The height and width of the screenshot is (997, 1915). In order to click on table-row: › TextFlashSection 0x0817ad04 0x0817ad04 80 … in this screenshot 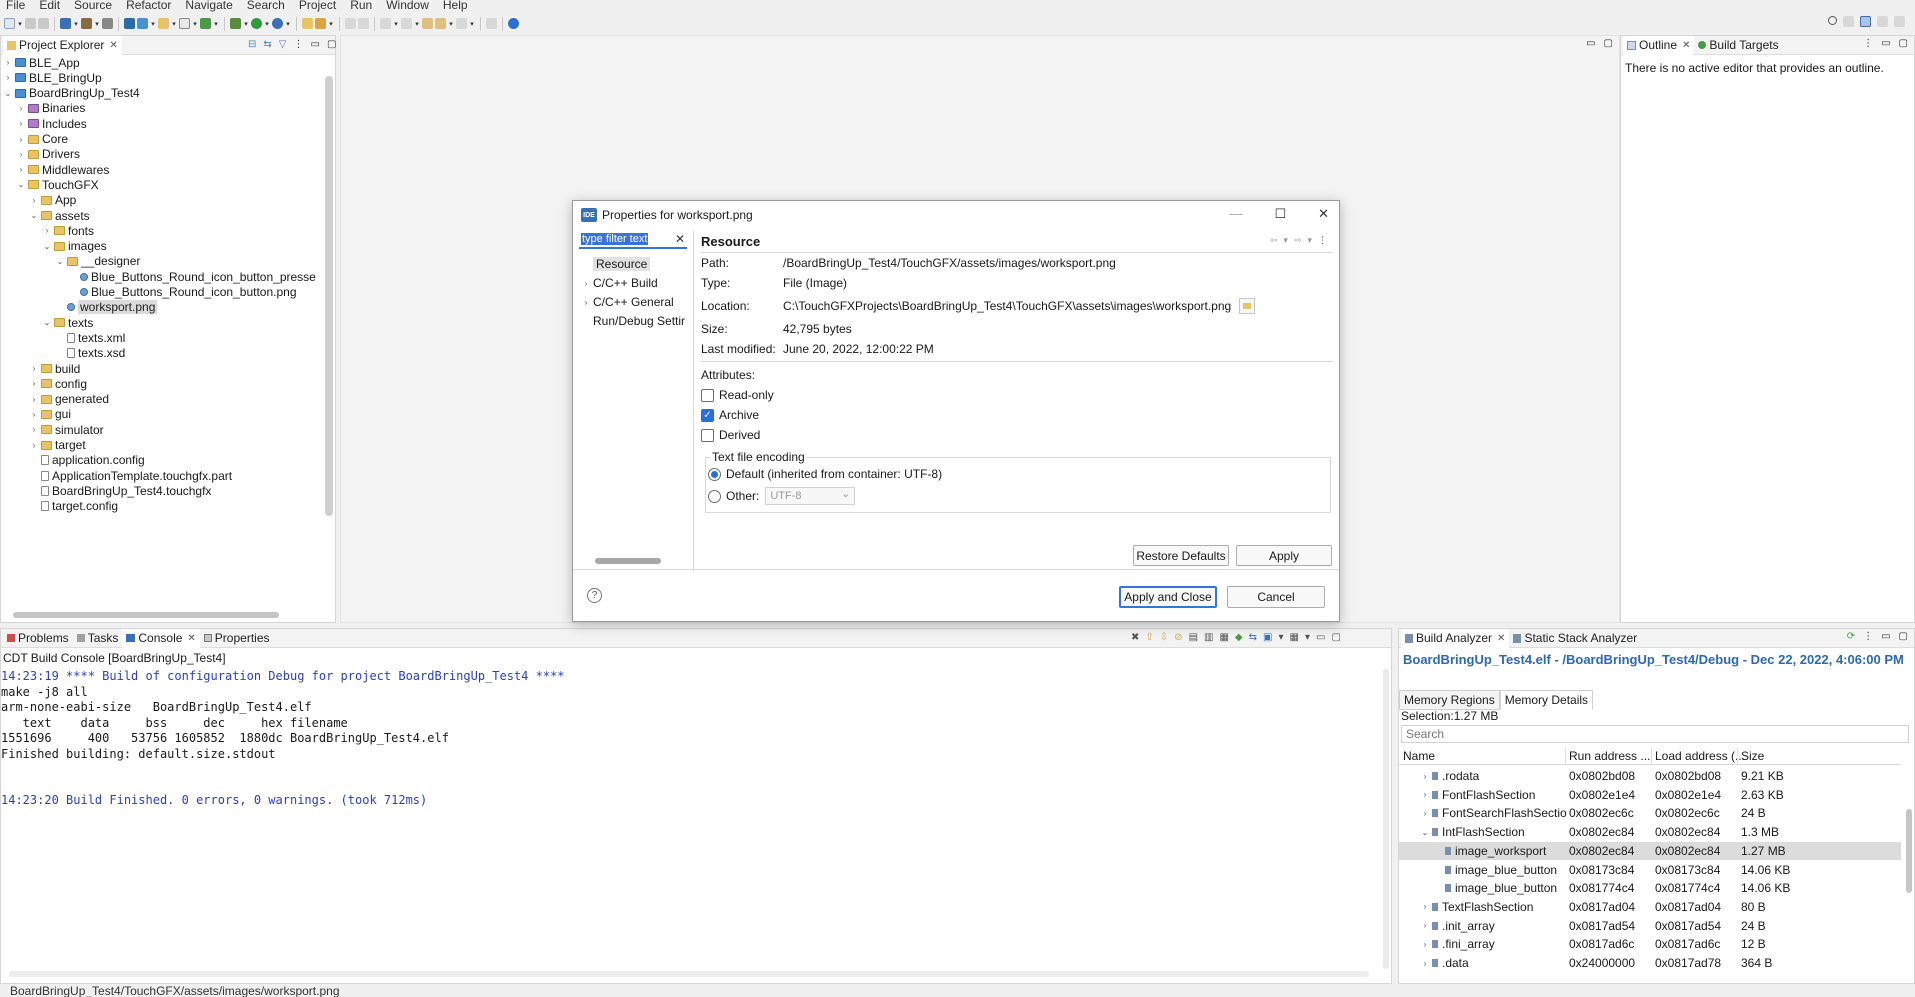, I will do `click(1650, 907)`.